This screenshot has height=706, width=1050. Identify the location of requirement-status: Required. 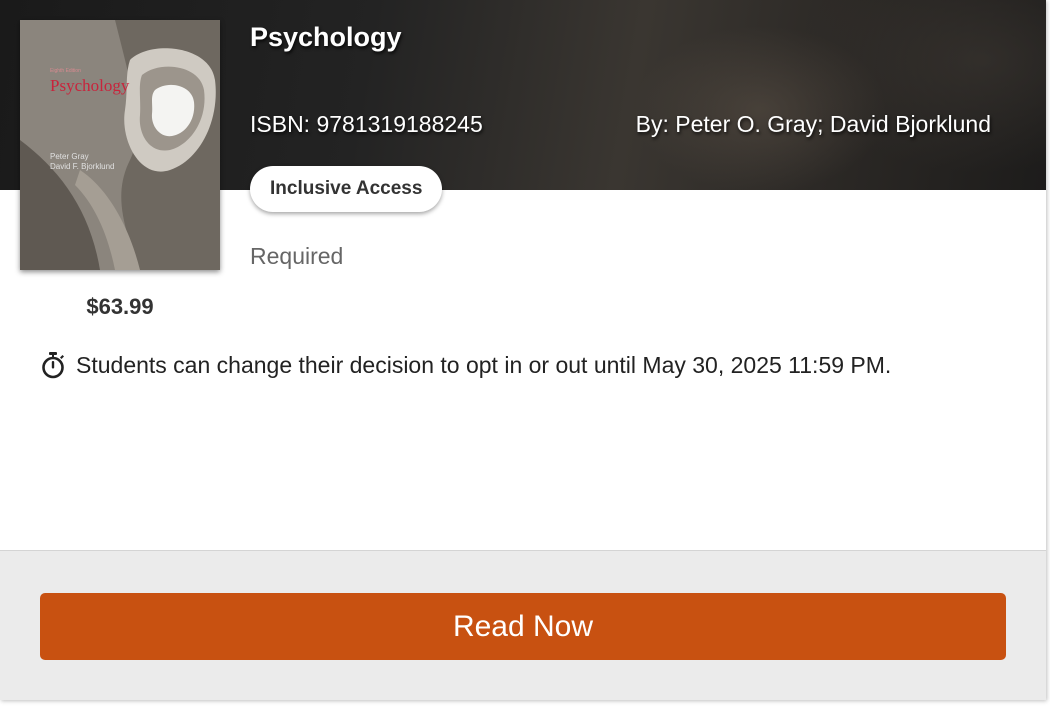
(297, 256).